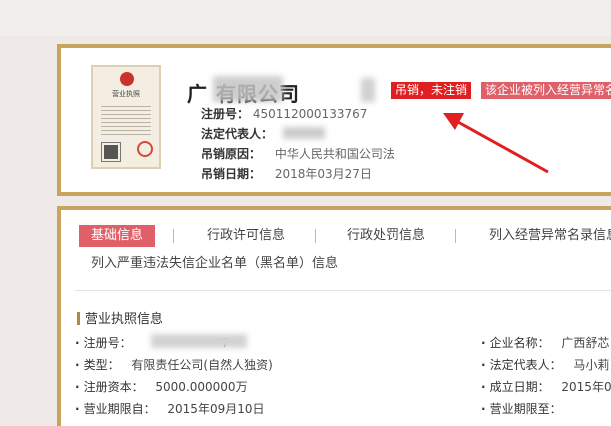 This screenshot has width=611, height=426. I want to click on info-founded-date: · 成立日期： 2015年0, so click(546, 387).